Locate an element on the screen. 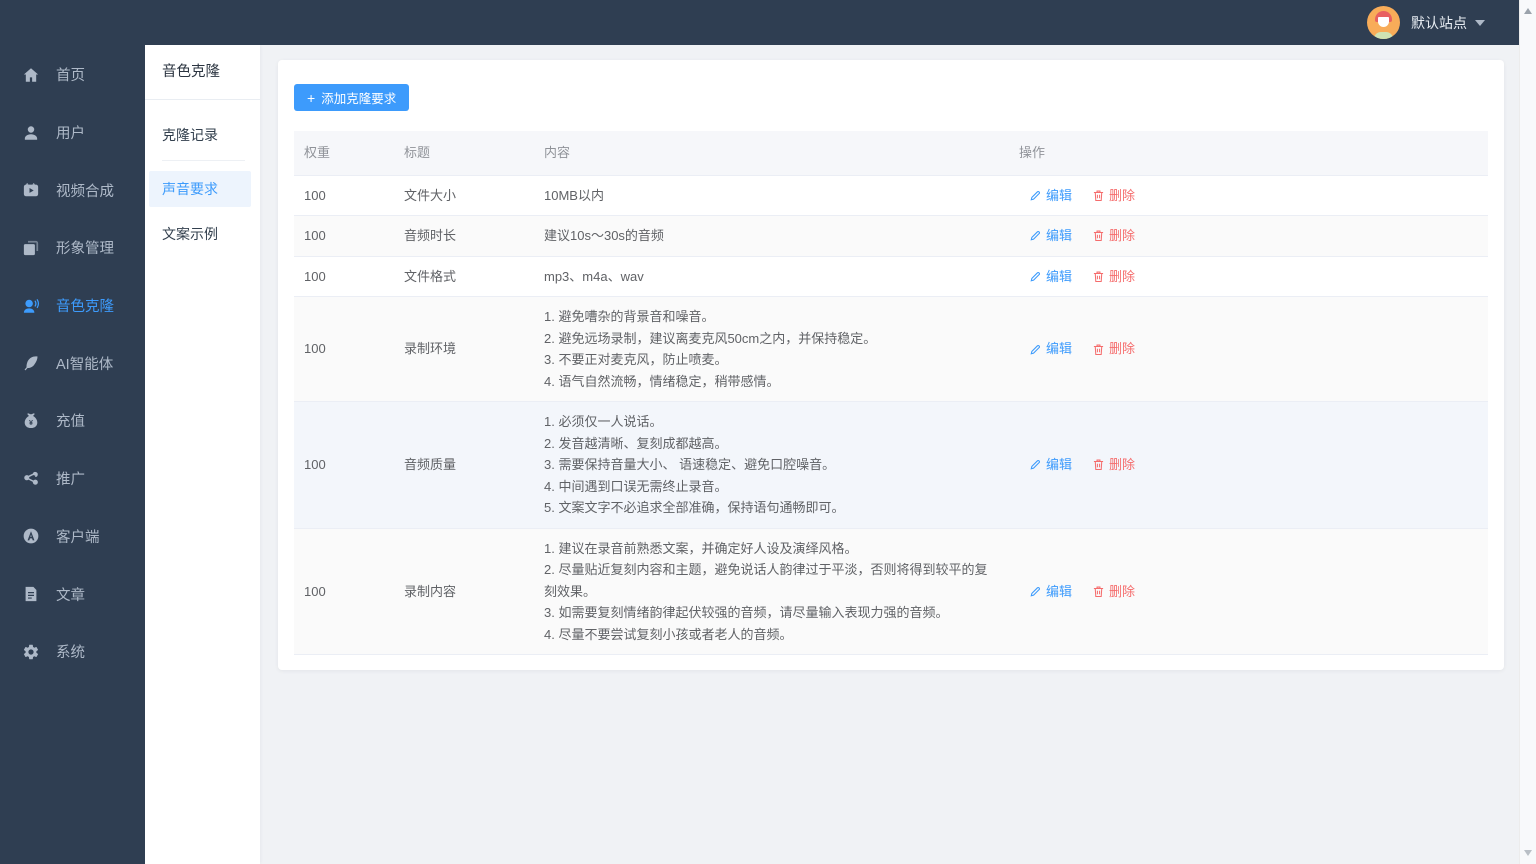  content-line: 2. 发音越清晰、复刻成都越高。 is located at coordinates (636, 443).